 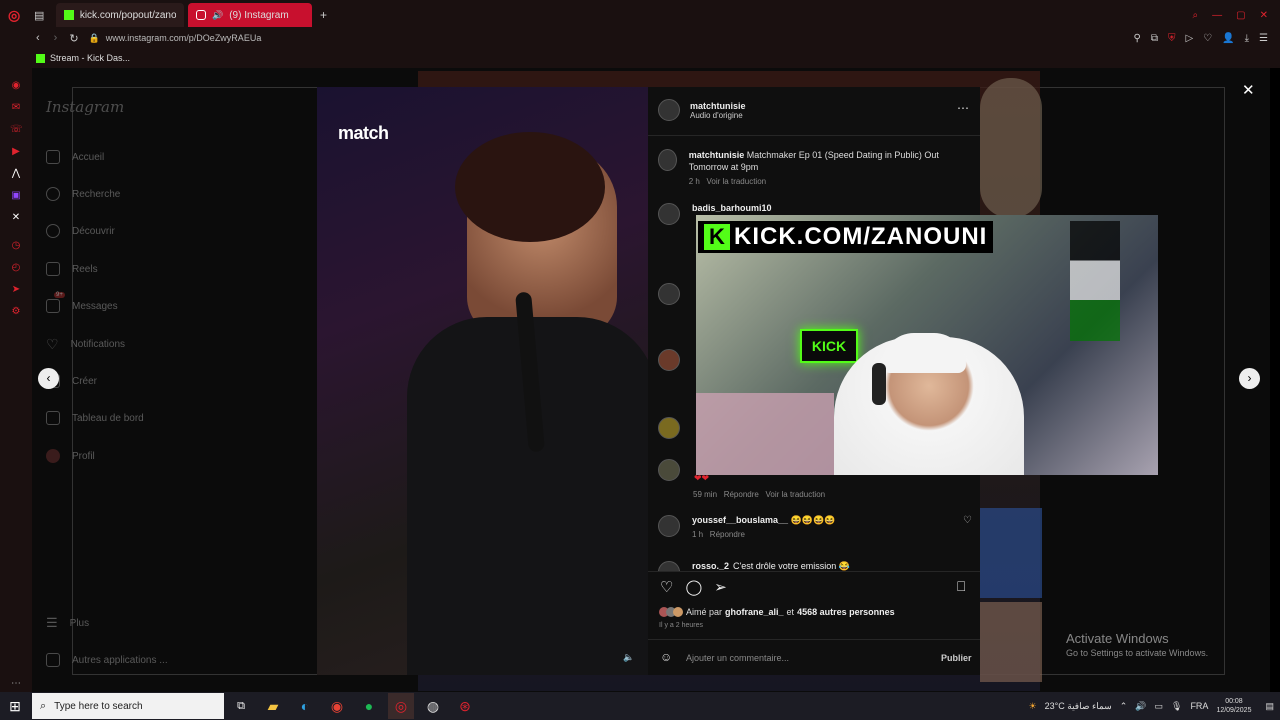 What do you see at coordinates (1117, 638) in the screenshot?
I see `activate-windows-title: Activate Windows` at bounding box center [1117, 638].